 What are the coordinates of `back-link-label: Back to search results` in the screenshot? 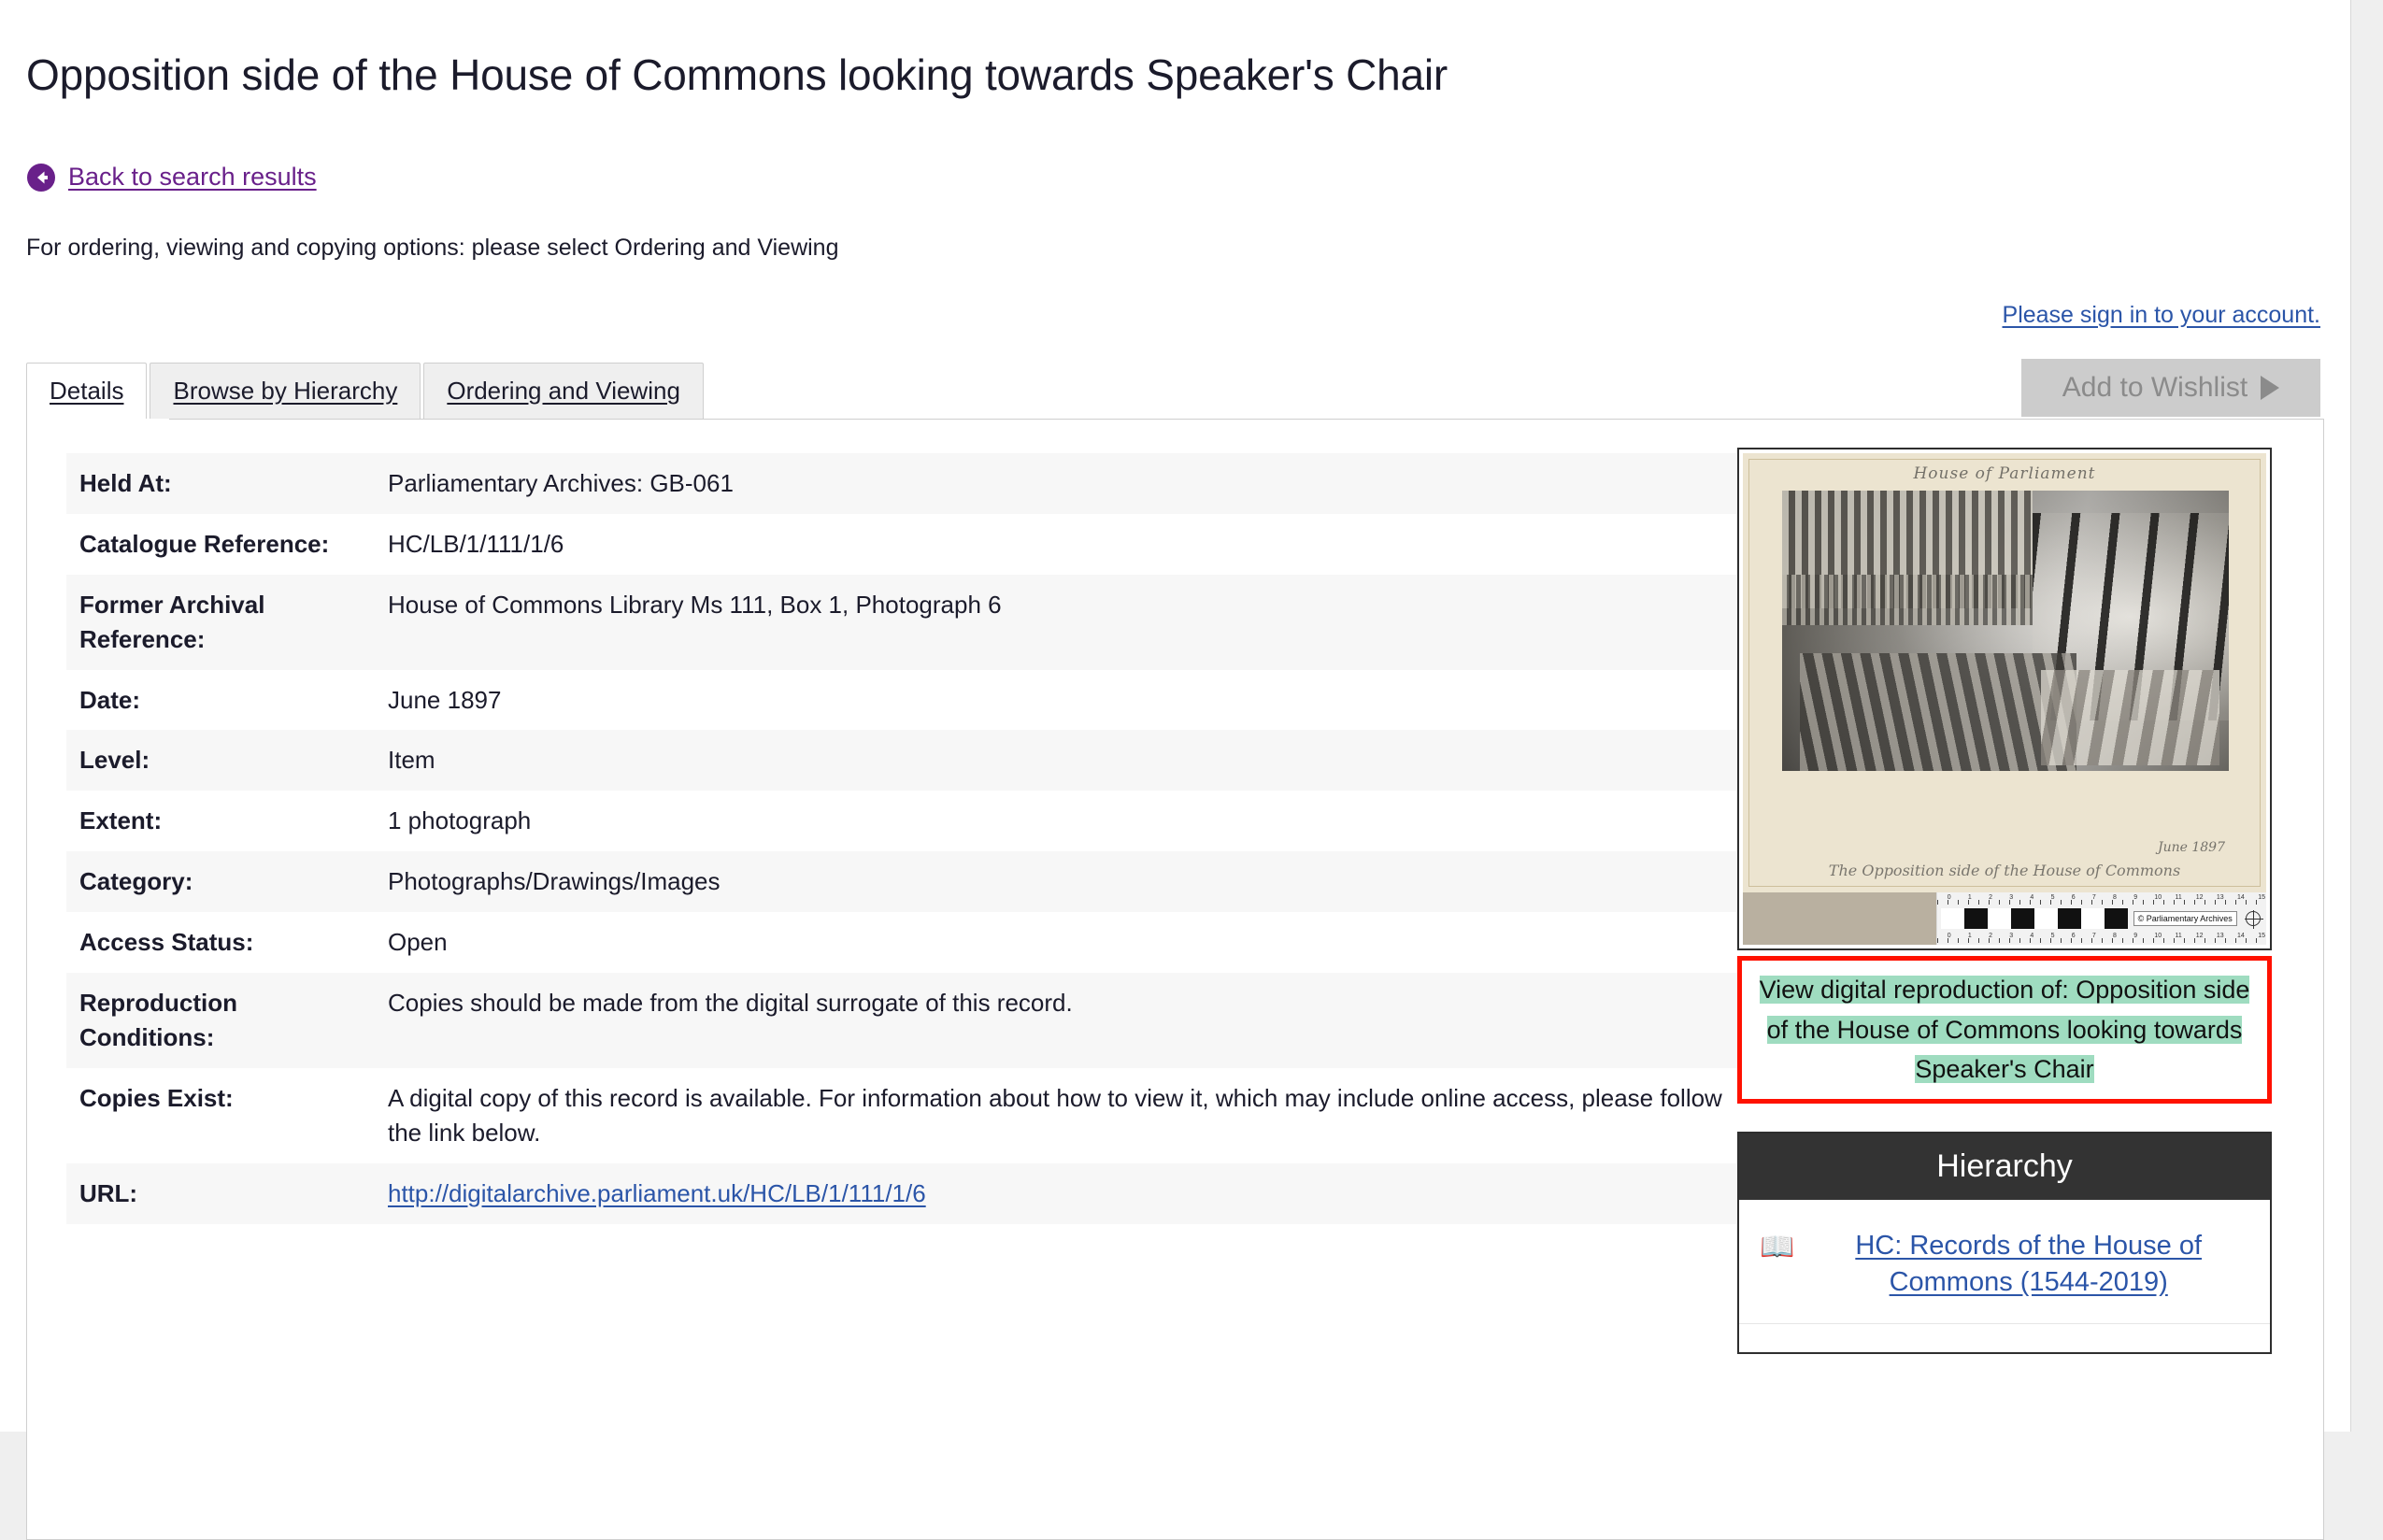 It's located at (192, 177).